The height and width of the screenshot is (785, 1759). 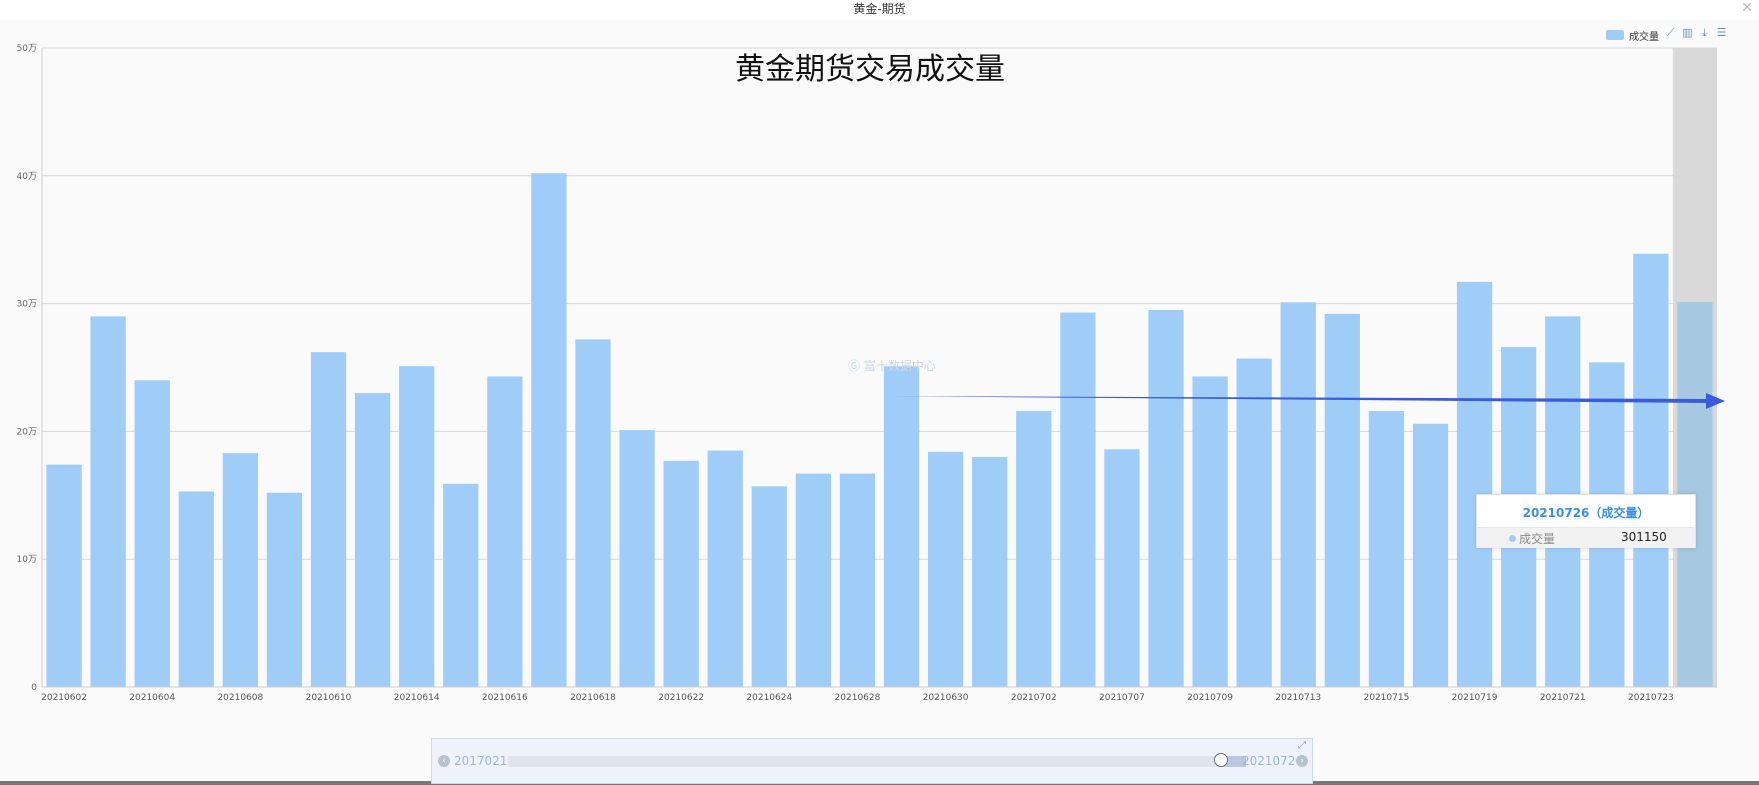 I want to click on x-tick-label: 20210719, so click(x=1475, y=698).